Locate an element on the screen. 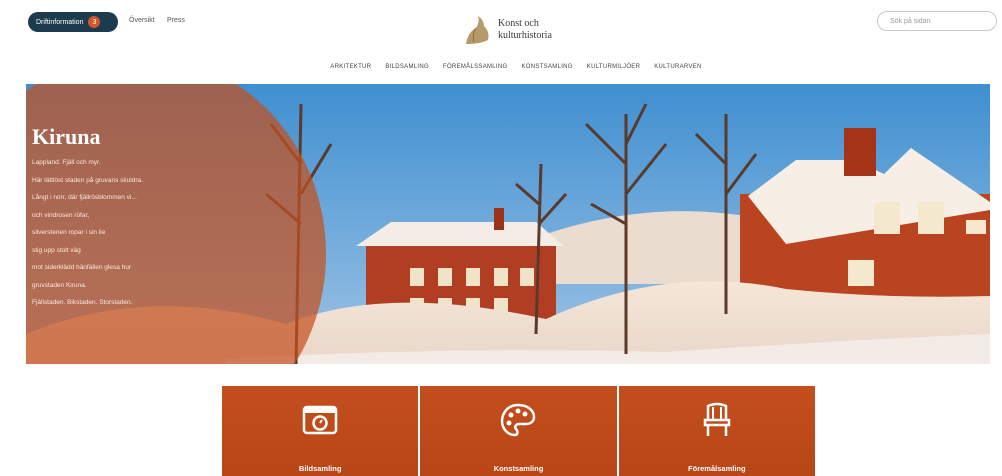 This screenshot has height=476, width=1002. hero-line: och vindrosen röfar, is located at coordinates (61, 215).